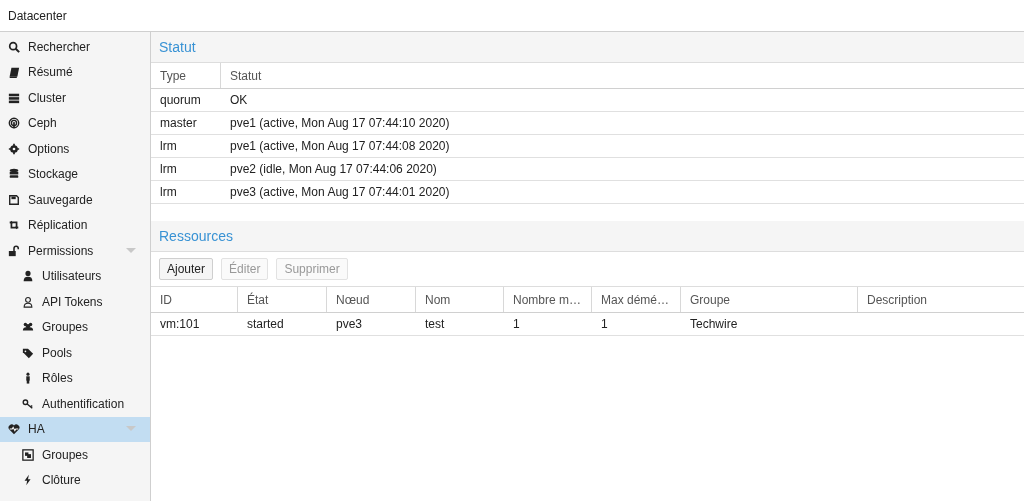  I want to click on column-header: Groupe, so click(769, 299).